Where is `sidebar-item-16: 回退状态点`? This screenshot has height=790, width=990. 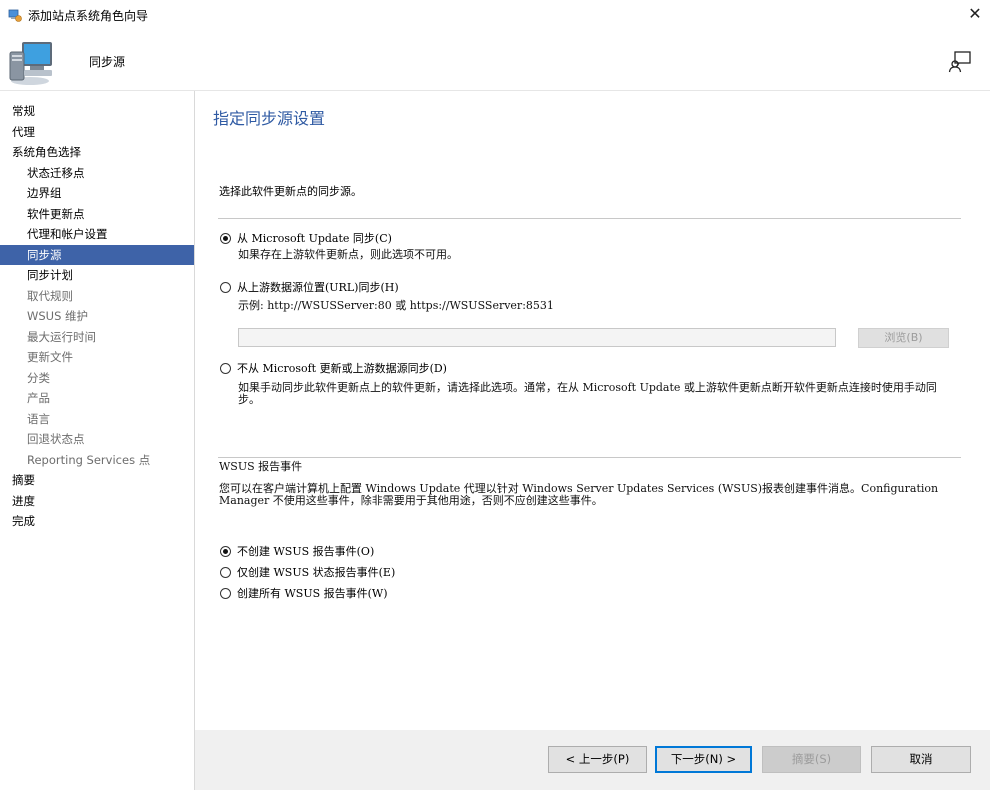 sidebar-item-16: 回退状态点 is located at coordinates (97, 439).